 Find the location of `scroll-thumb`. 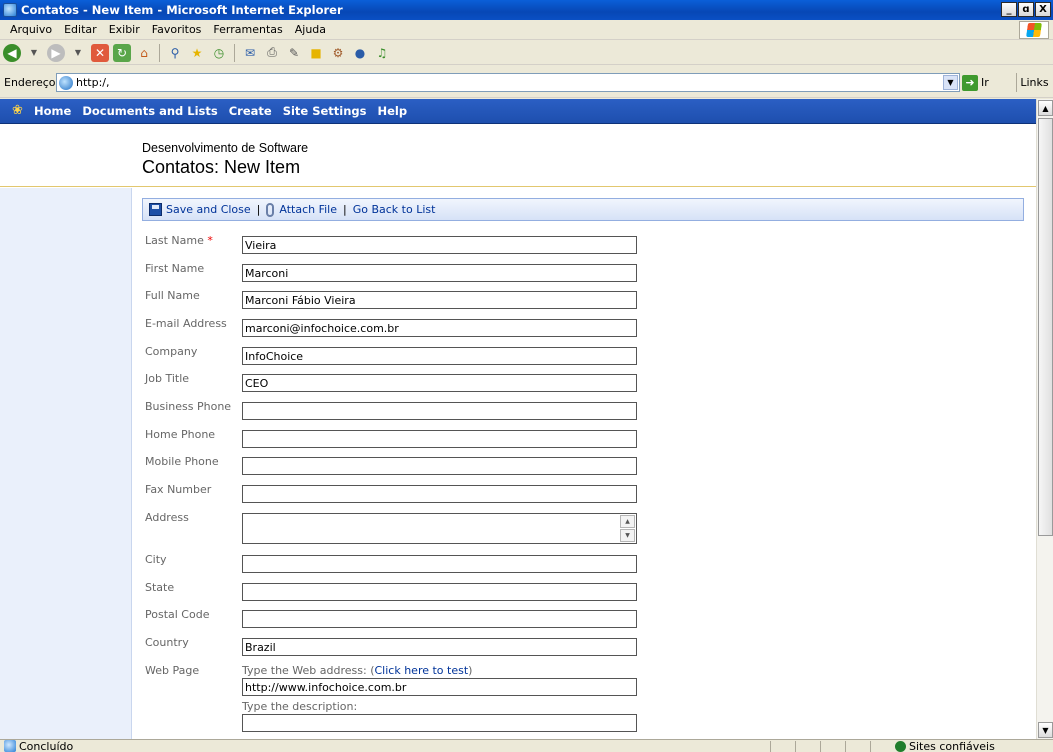

scroll-thumb is located at coordinates (1045, 327).